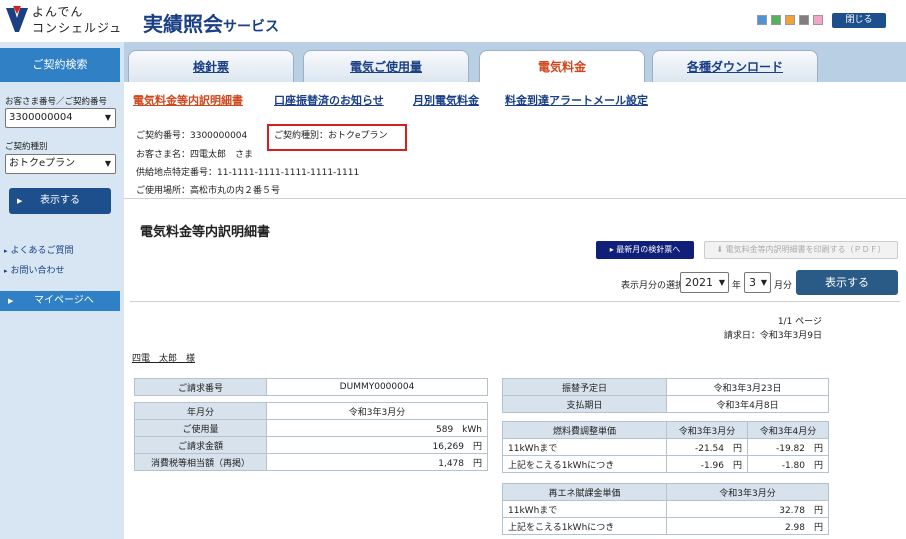 The image size is (906, 539). I want to click on customer-number-select: 3300000004 ▼, so click(60, 118).